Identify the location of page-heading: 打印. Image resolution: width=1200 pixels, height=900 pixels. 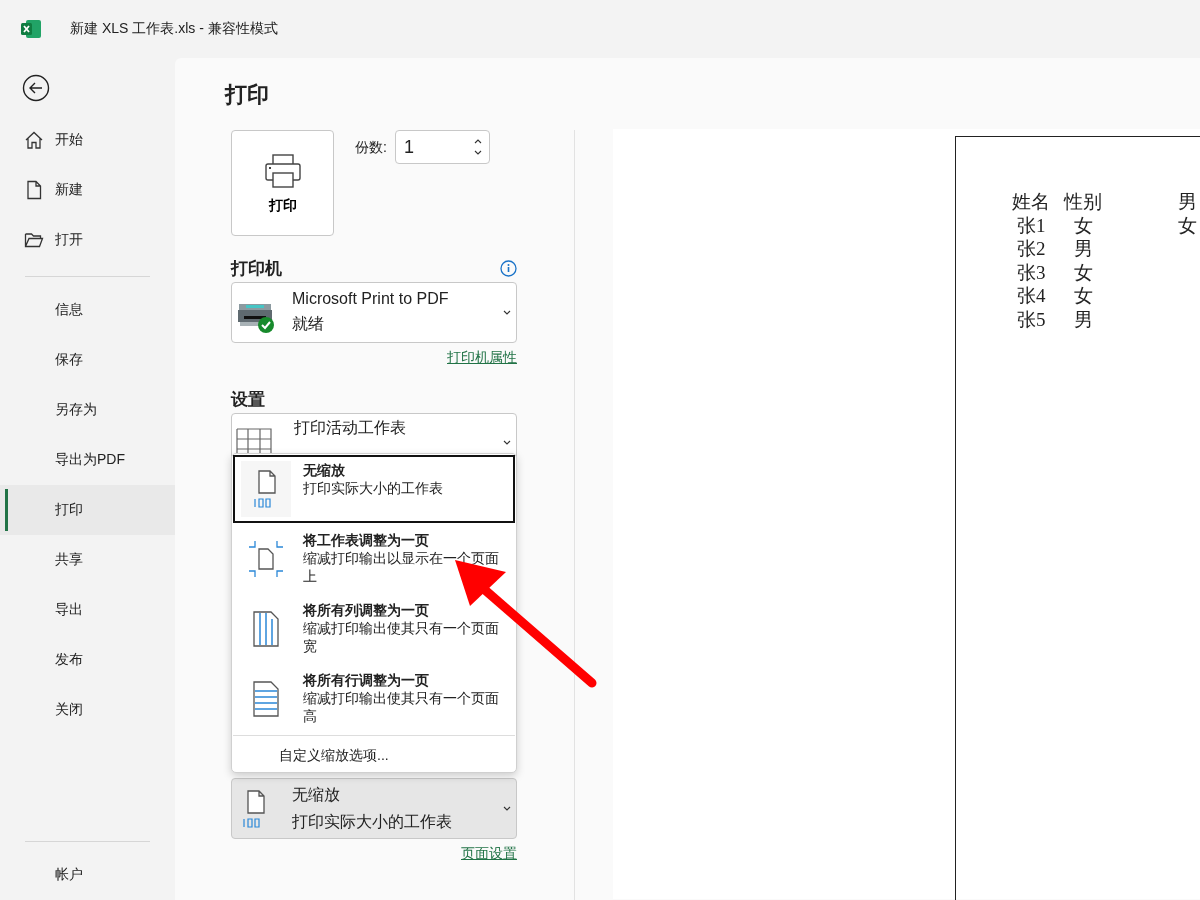
(247, 94).